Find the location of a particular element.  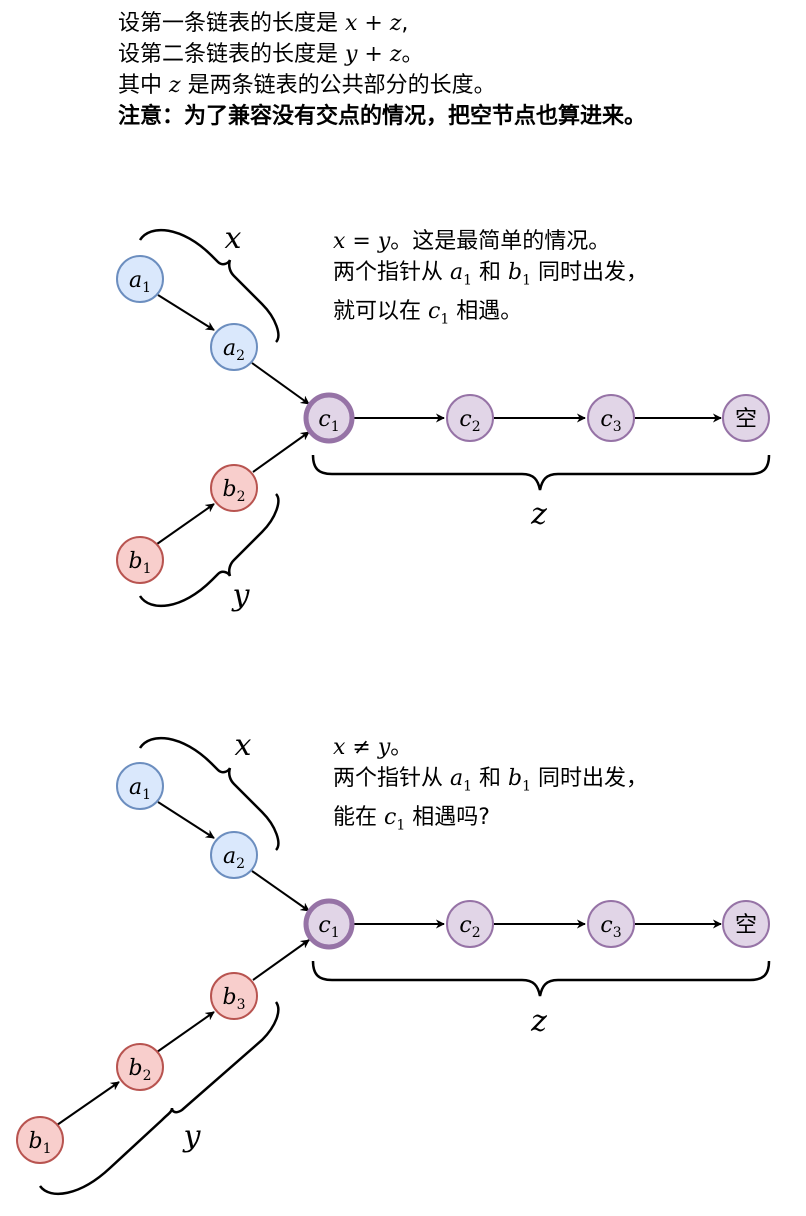

case1-label-x: x is located at coordinates (233, 238).